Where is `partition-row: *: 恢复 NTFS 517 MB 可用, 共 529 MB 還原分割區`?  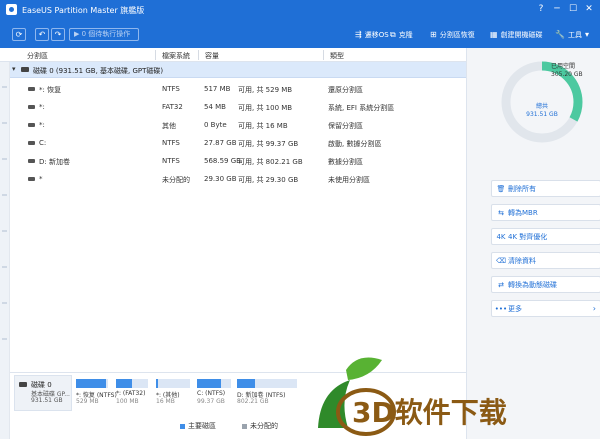
partition-row: *: 恢复 NTFS 517 MB 可用, 共 529 MB 還原分割區 is located at coordinates (238, 89).